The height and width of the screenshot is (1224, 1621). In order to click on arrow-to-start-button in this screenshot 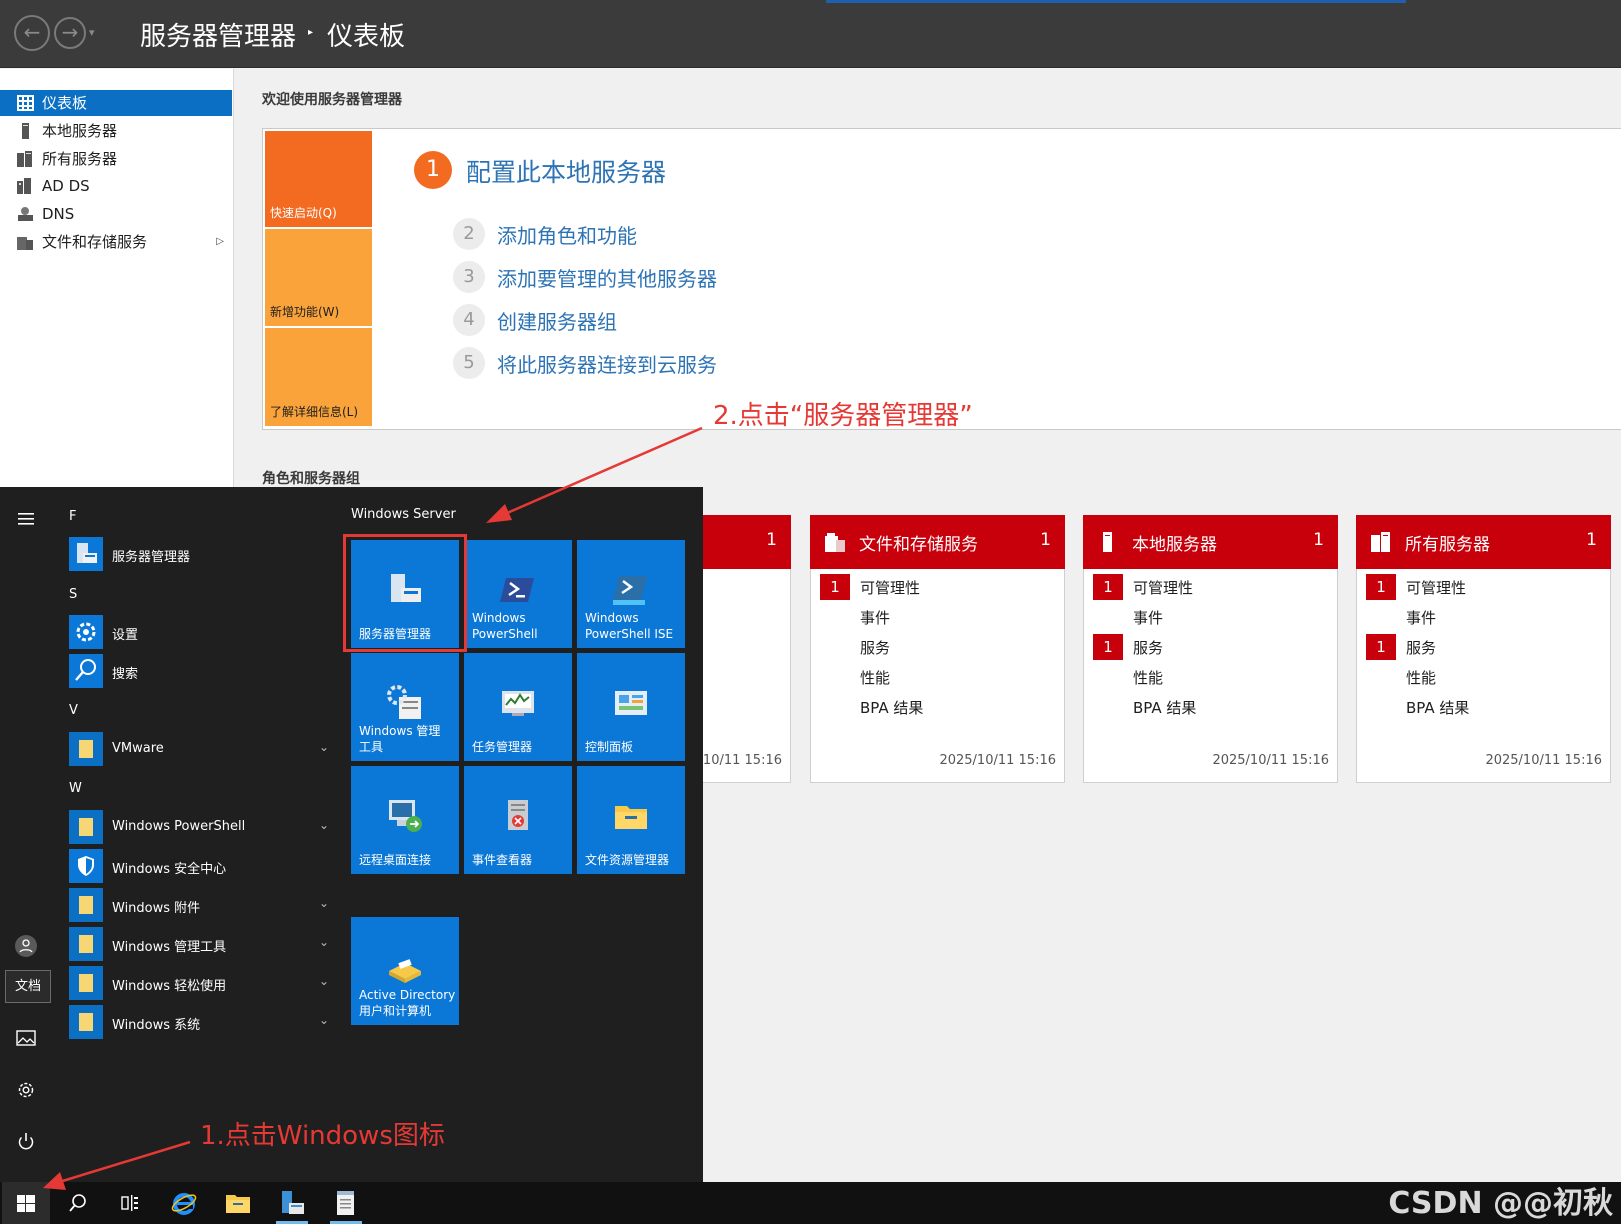, I will do `click(117, 1165)`.